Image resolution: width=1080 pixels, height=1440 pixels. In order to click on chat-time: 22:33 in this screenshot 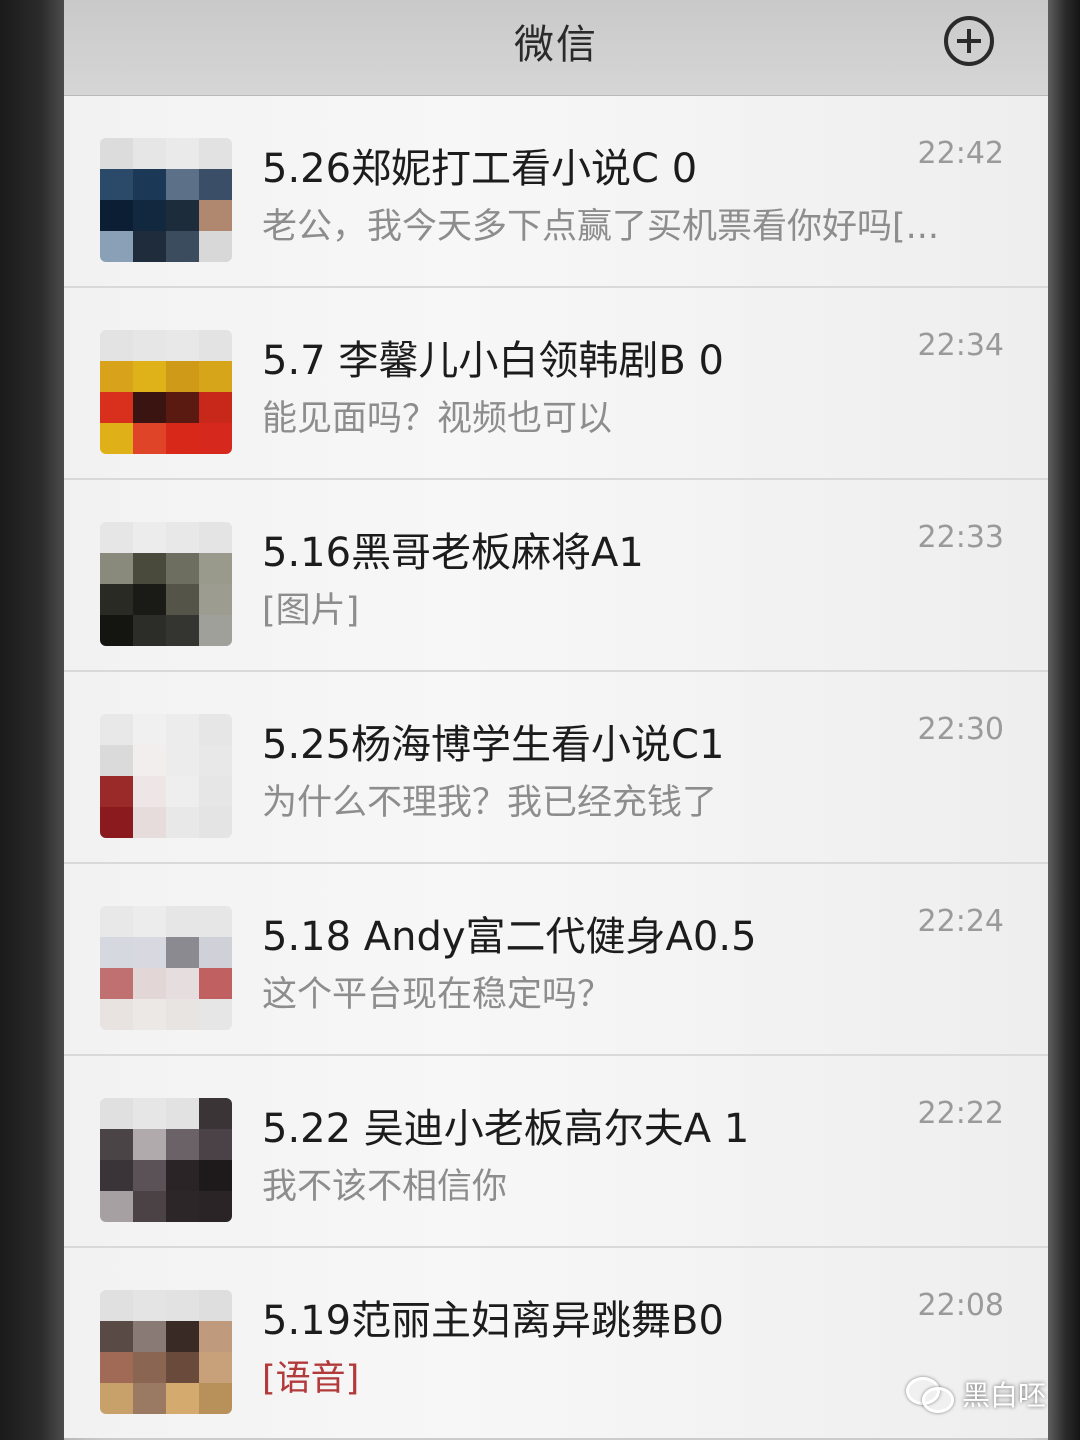, I will do `click(960, 537)`.